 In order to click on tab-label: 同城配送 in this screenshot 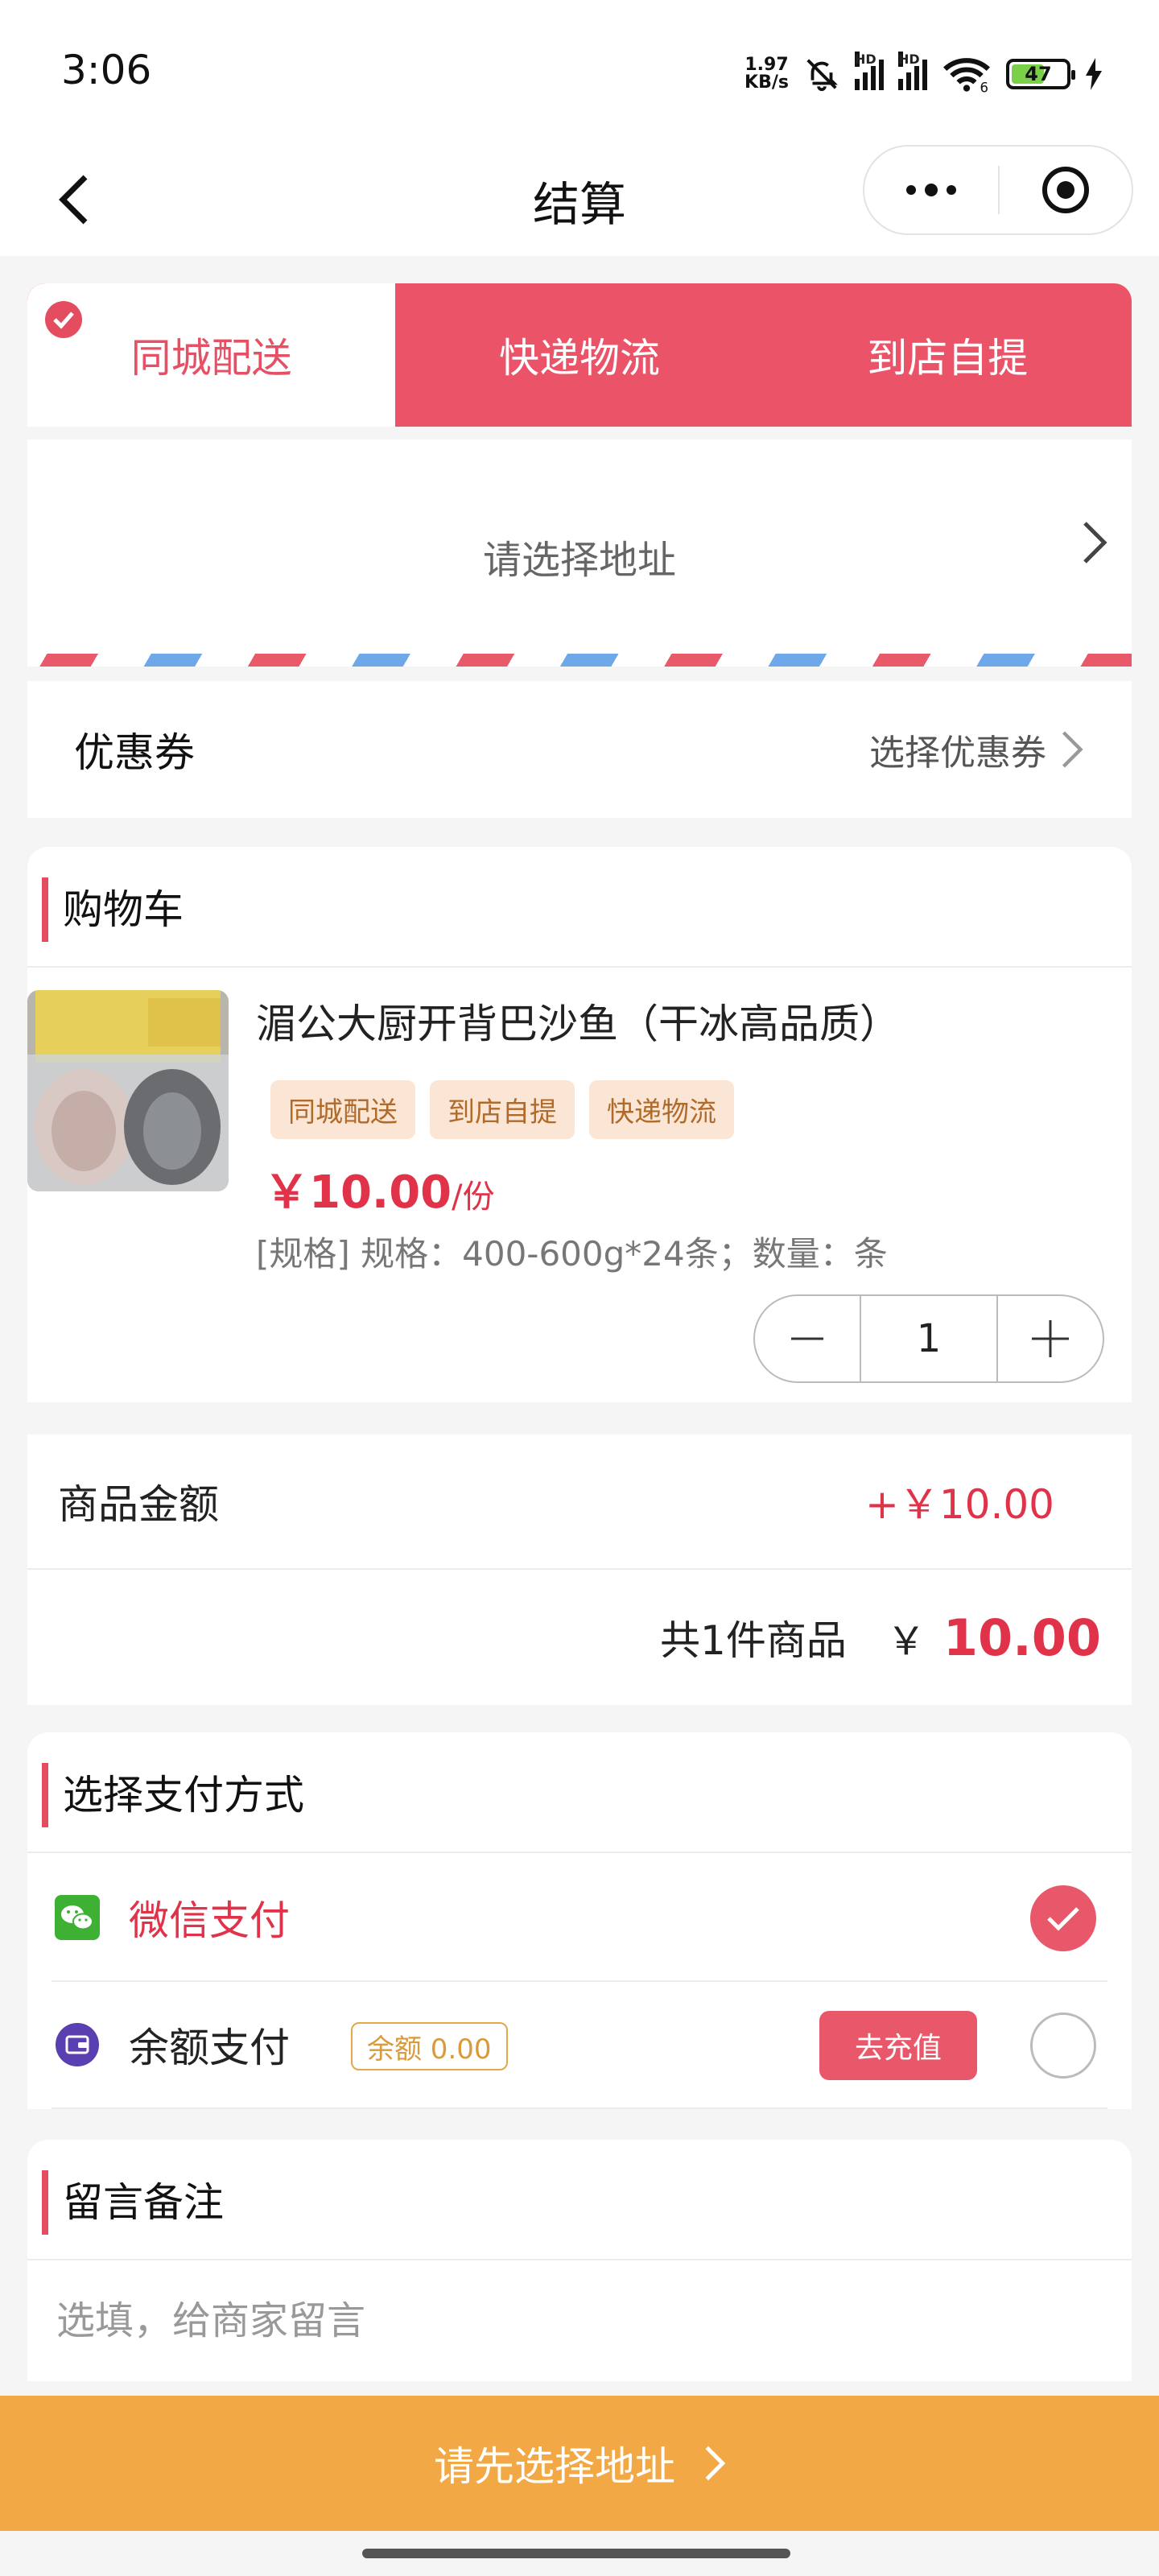, I will do `click(211, 358)`.